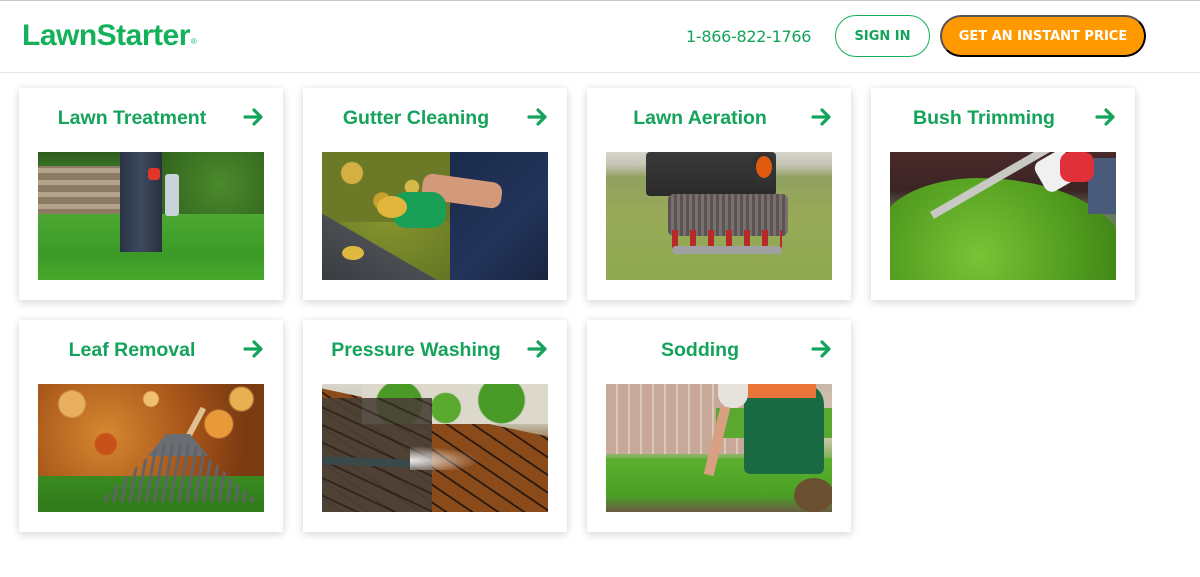 This screenshot has width=1200, height=577. What do you see at coordinates (151, 216) in the screenshot?
I see `lawn-treatment-photo` at bounding box center [151, 216].